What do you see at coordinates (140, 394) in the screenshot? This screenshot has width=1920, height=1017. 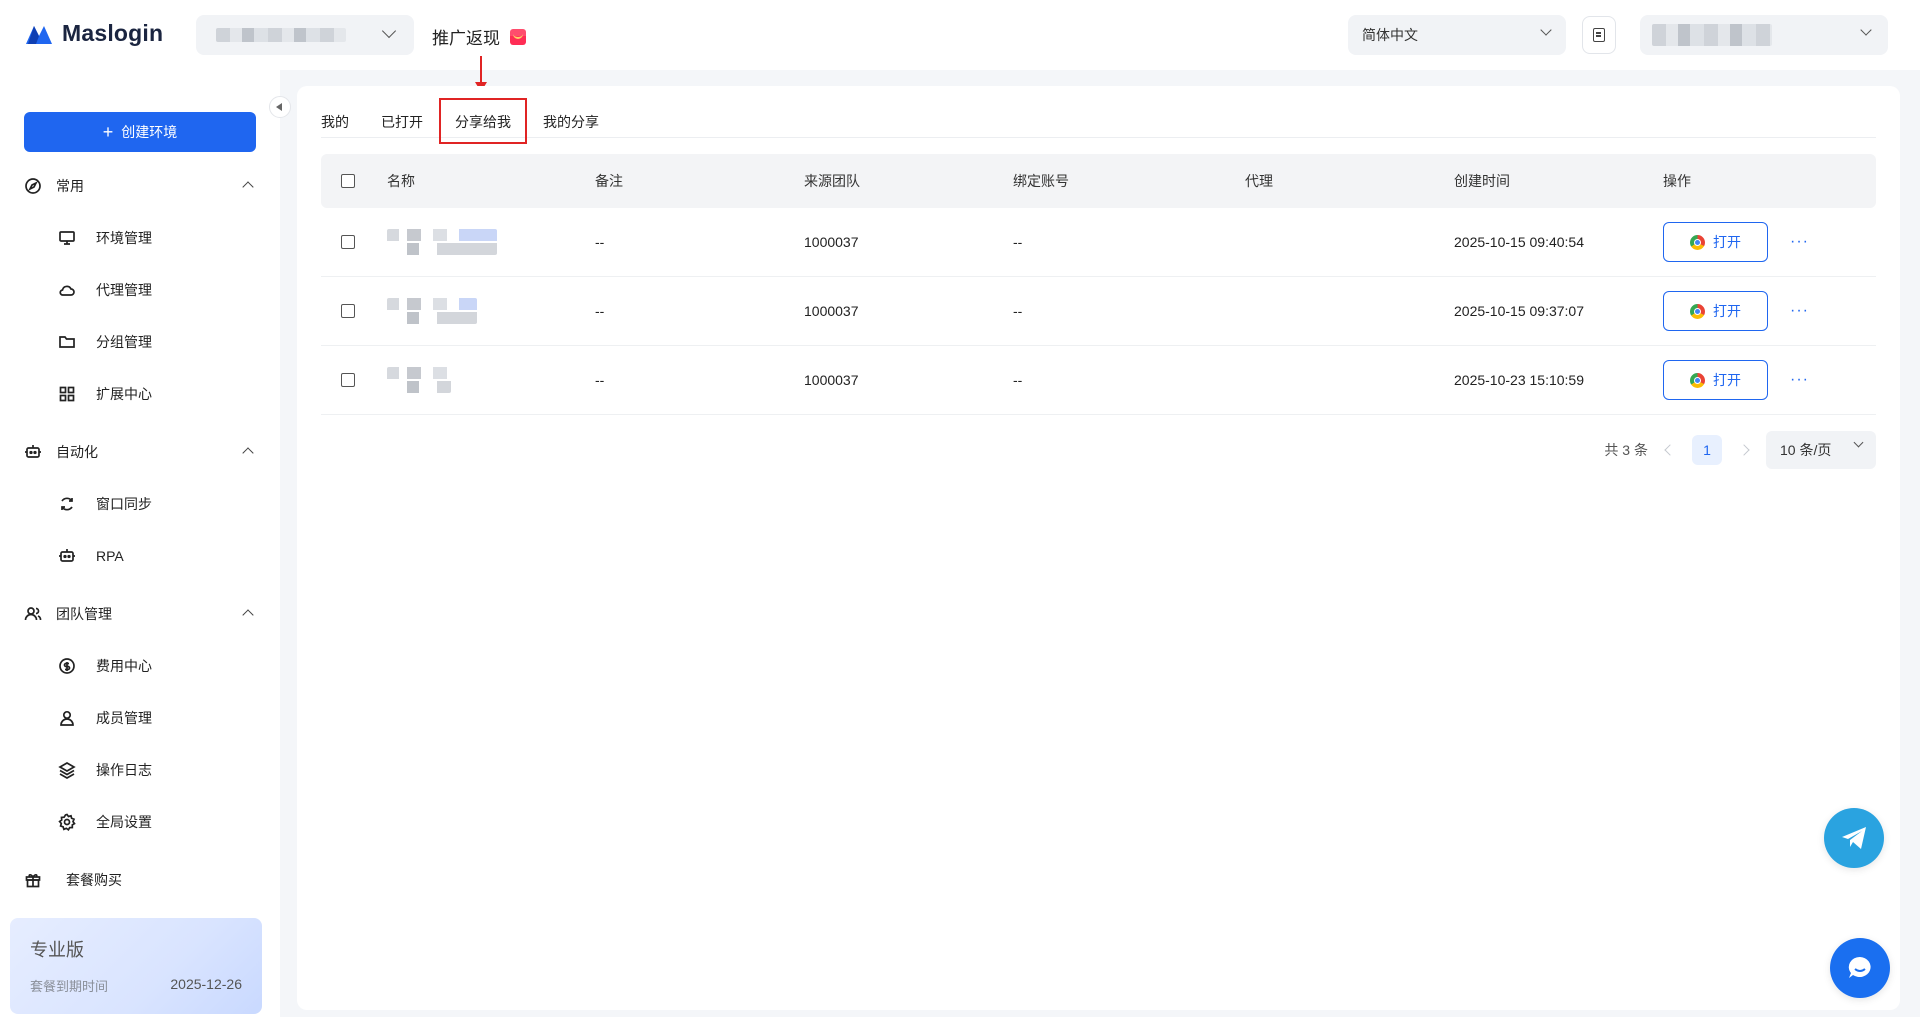 I see `sidebar-item-extensions: 扩展中心` at bounding box center [140, 394].